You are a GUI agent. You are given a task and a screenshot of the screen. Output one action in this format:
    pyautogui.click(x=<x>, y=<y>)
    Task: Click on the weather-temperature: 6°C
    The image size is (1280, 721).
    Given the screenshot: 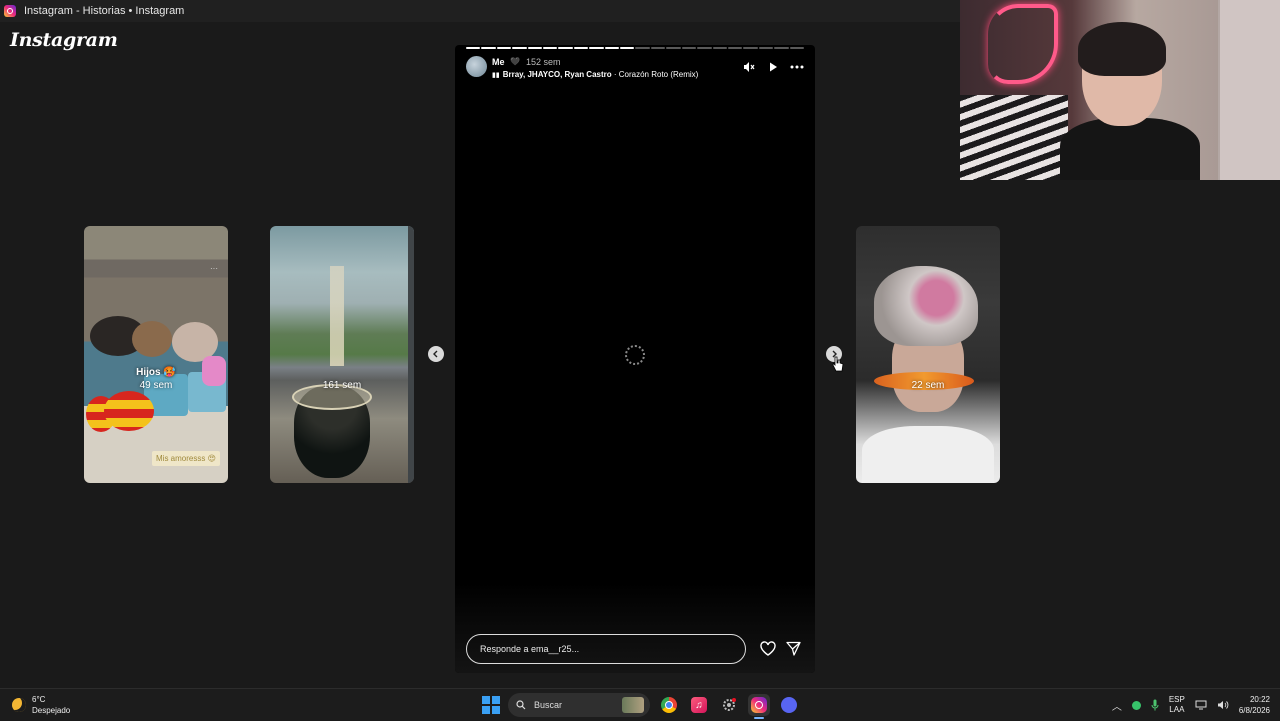 What is the action you would take?
    pyautogui.click(x=39, y=699)
    